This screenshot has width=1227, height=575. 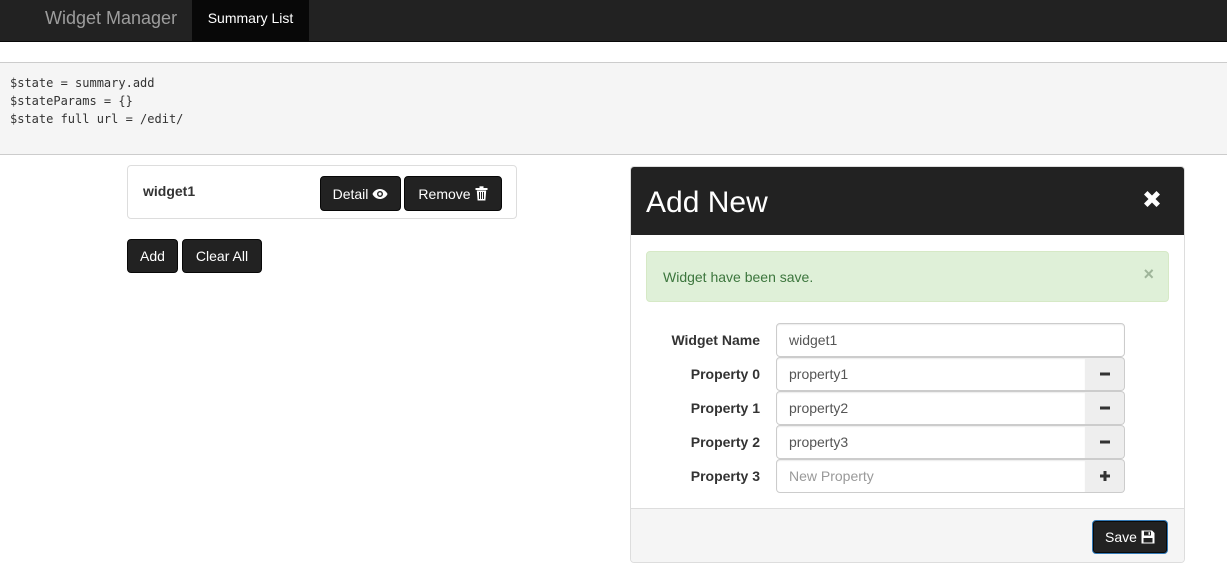 I want to click on property-label: Property 0, so click(x=725, y=374).